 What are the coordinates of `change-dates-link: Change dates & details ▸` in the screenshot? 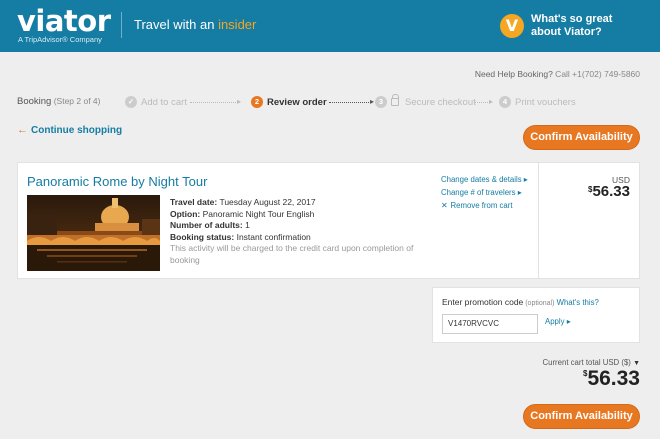 It's located at (484, 179).